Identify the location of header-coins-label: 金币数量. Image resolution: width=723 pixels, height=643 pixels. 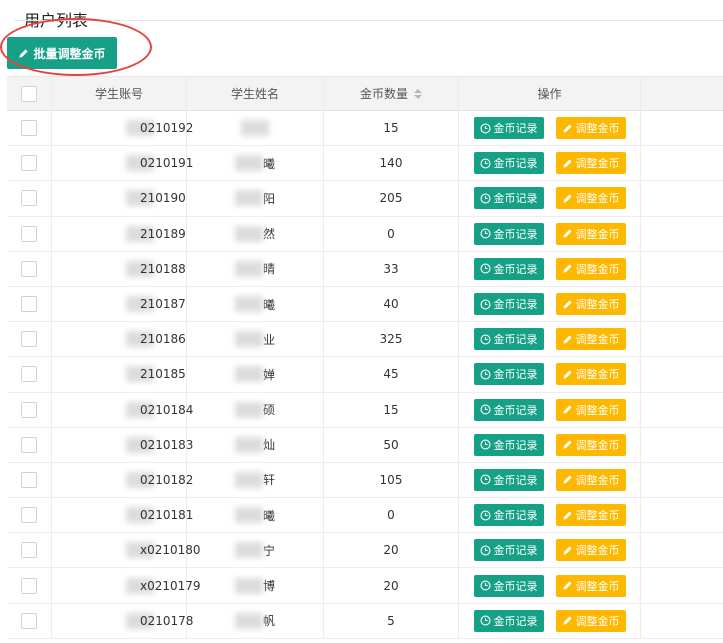
(383, 94).